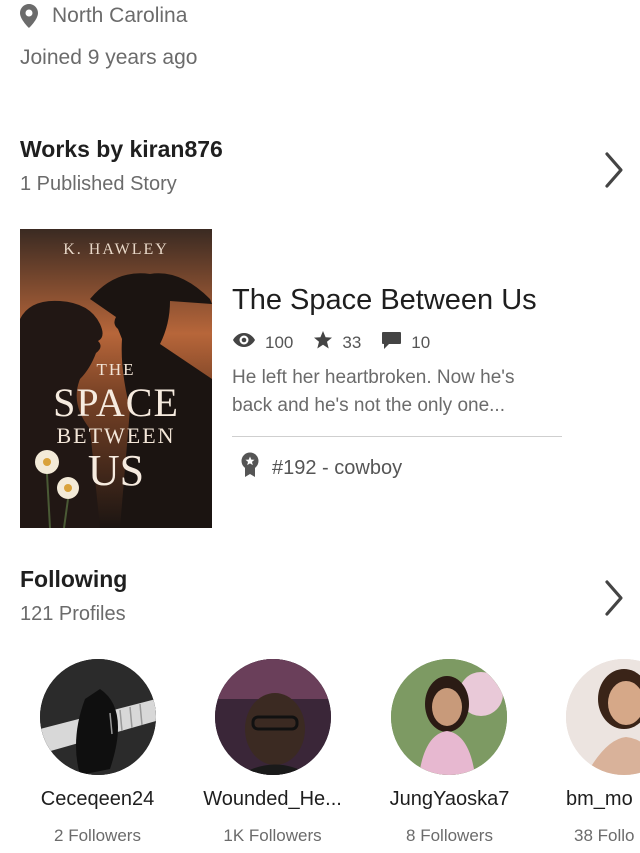 The image size is (640, 853). I want to click on works-subtitle: 1 Published Story, so click(98, 184).